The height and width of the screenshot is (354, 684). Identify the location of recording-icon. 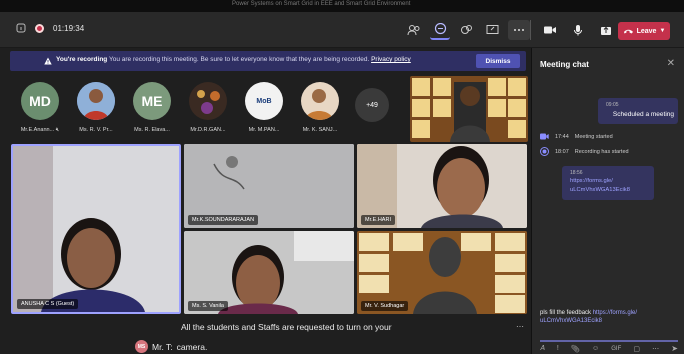
(544, 151).